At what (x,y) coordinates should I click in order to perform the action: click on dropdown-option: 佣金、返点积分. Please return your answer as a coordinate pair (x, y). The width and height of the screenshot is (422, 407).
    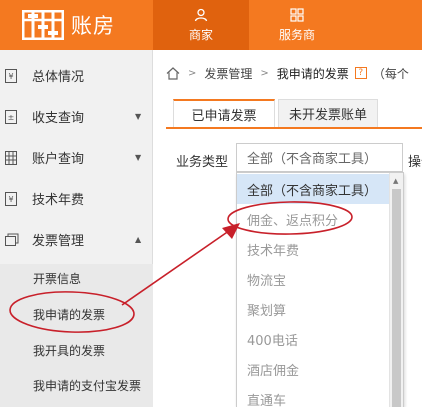
    Looking at the image, I should click on (313, 219).